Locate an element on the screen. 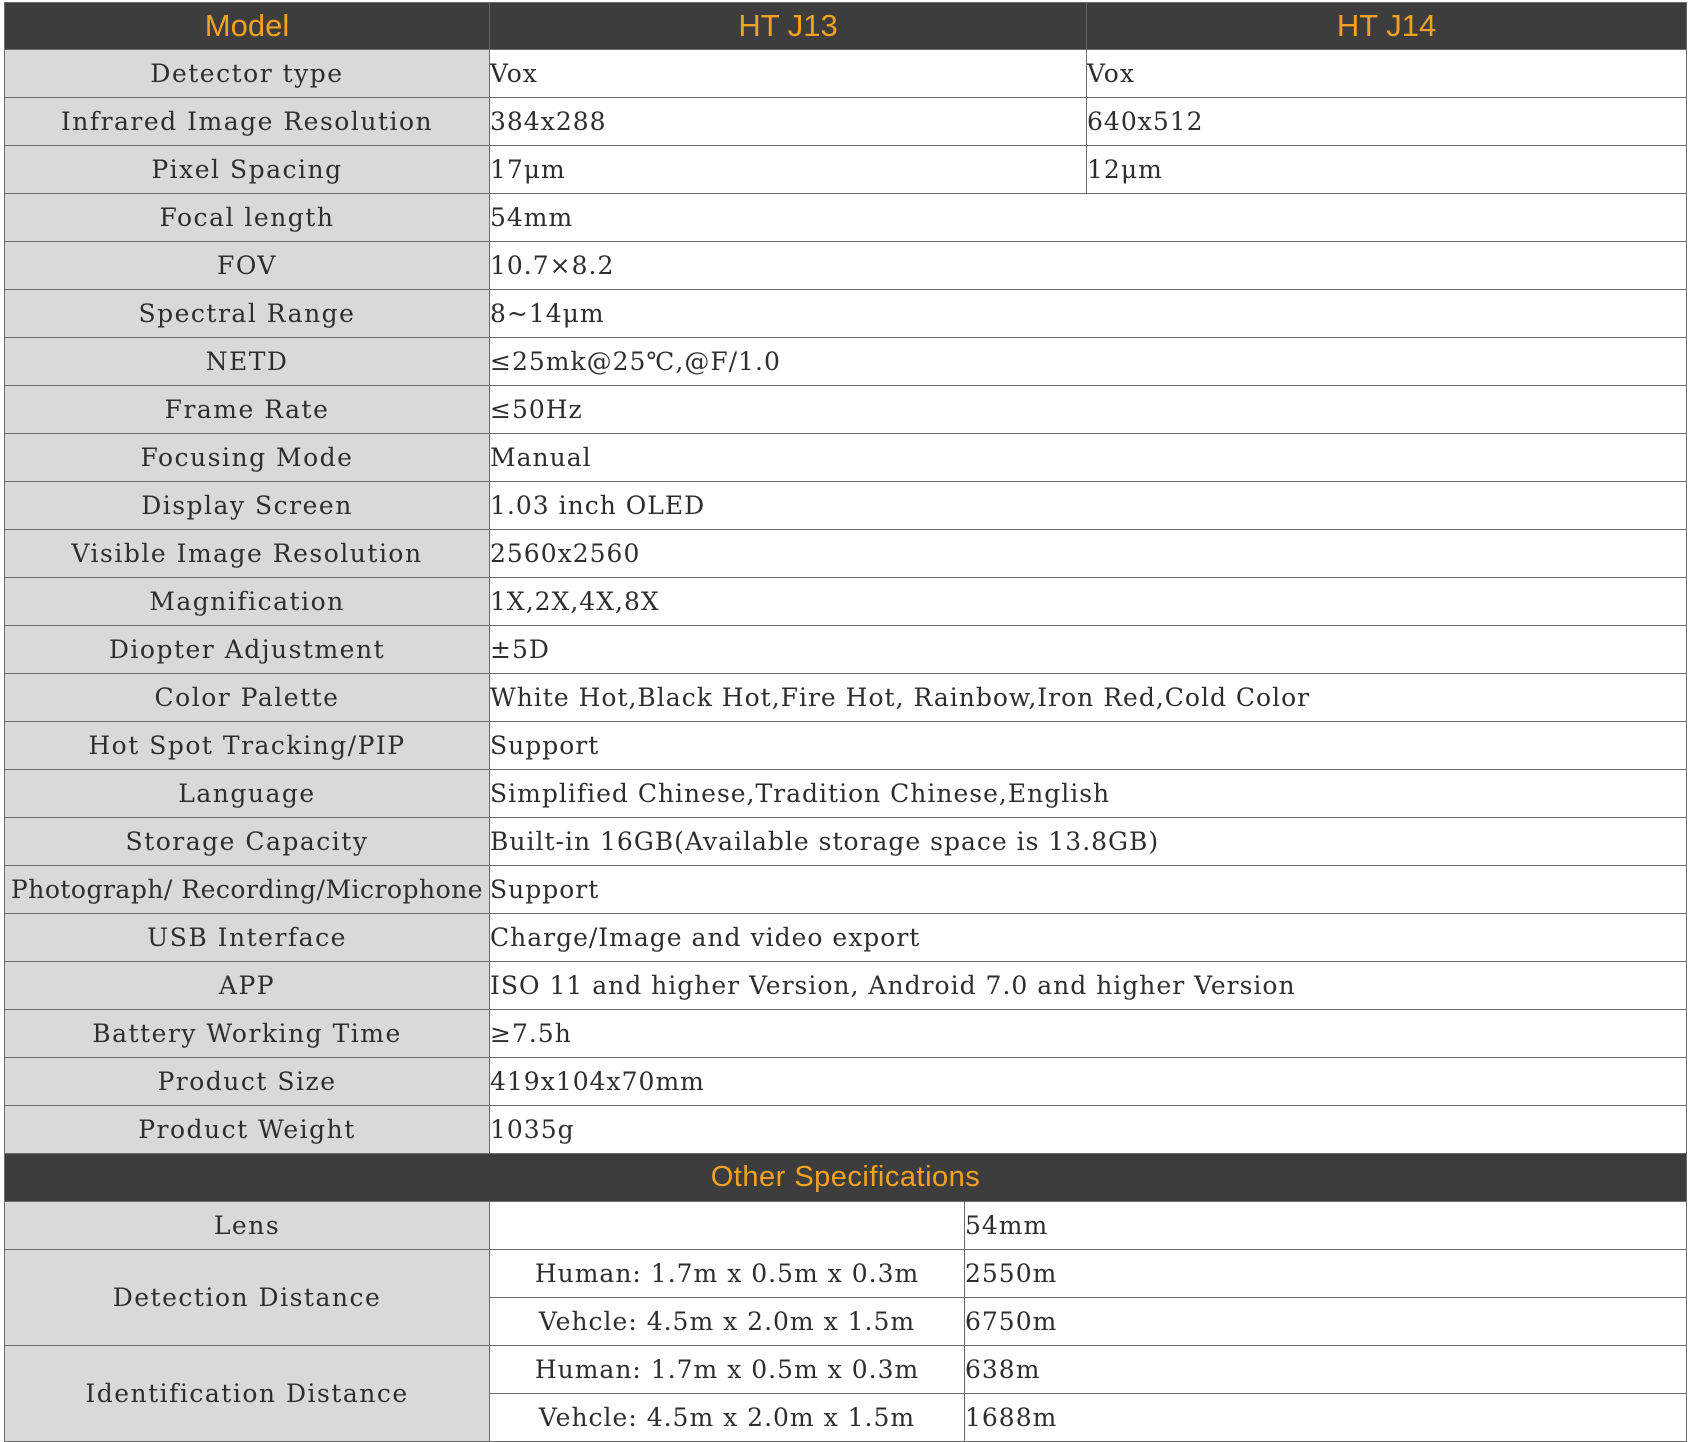  spec-label: Detector type is located at coordinates (247, 73).